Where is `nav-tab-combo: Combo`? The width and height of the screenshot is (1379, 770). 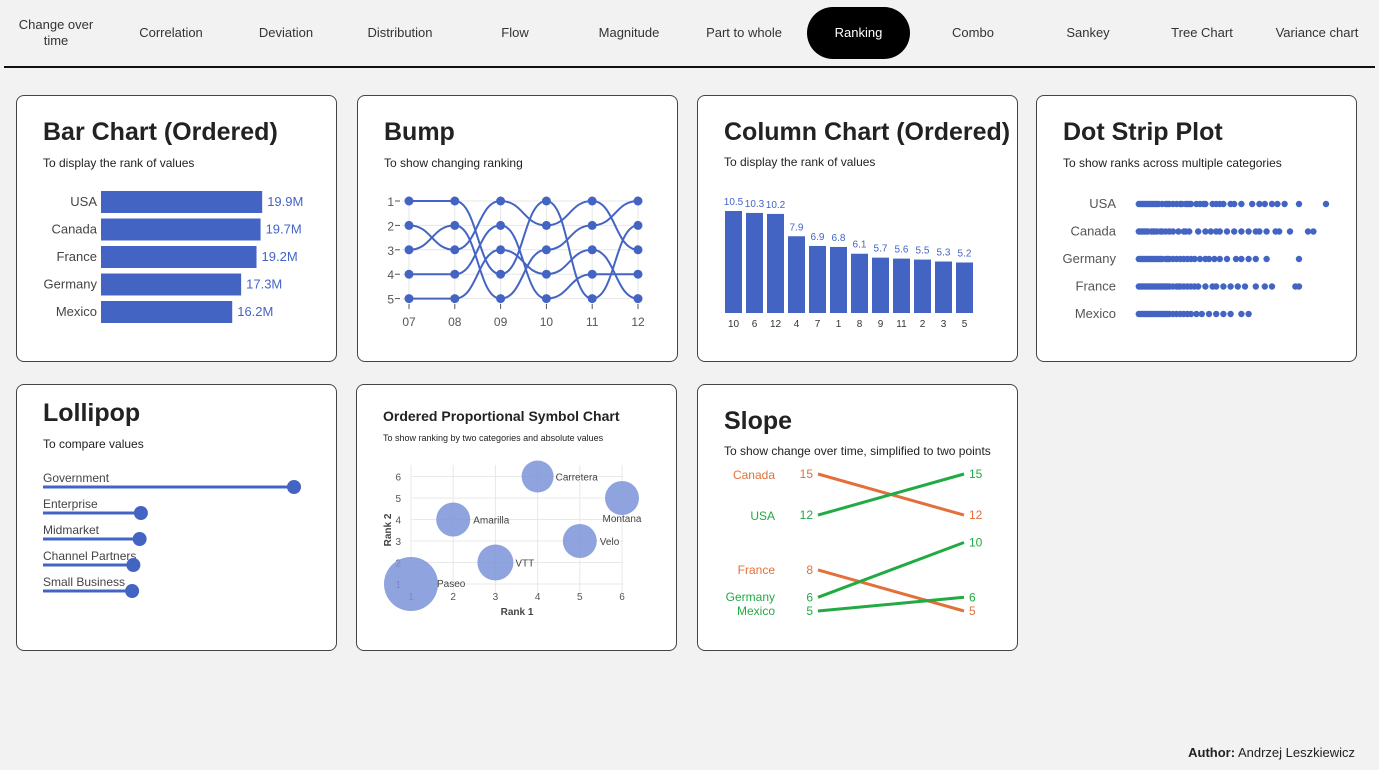
nav-tab-combo: Combo is located at coordinates (973, 33).